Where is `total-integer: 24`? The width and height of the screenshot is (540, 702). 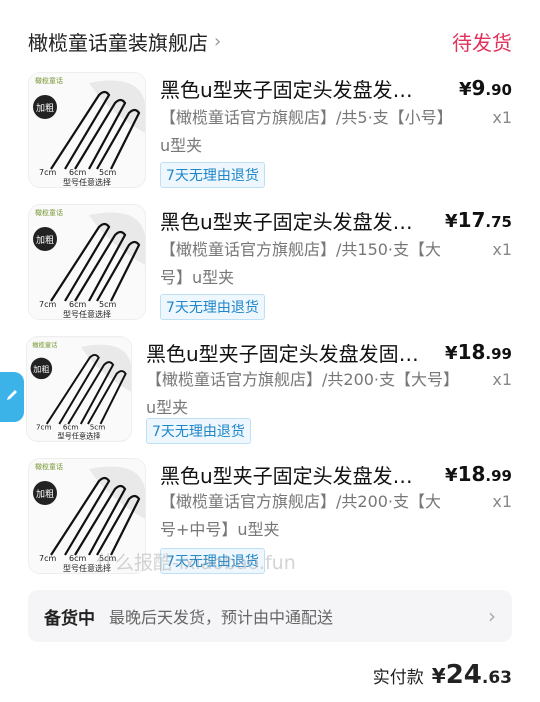
total-integer: 24 is located at coordinates (463, 675).